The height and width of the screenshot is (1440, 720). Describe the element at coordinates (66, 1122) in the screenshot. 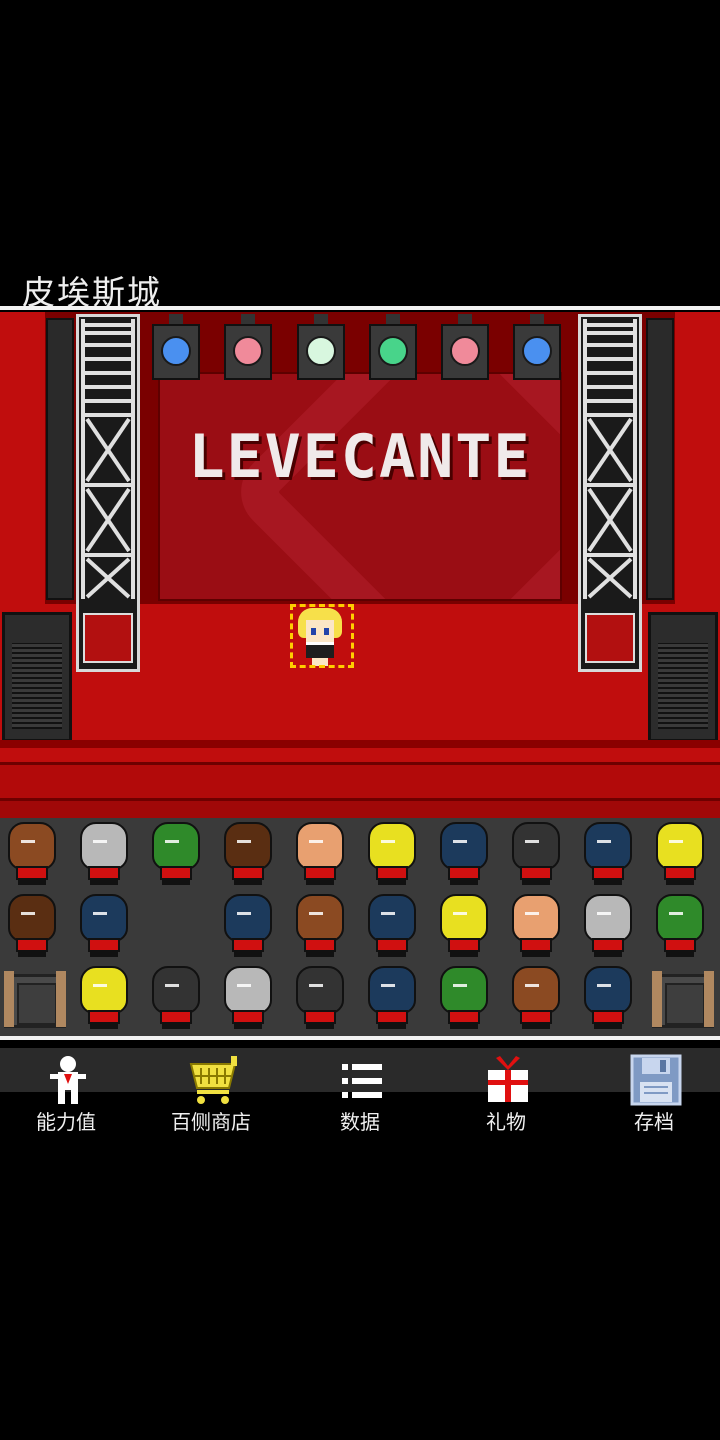

I see `nav-label: 能力值` at that location.